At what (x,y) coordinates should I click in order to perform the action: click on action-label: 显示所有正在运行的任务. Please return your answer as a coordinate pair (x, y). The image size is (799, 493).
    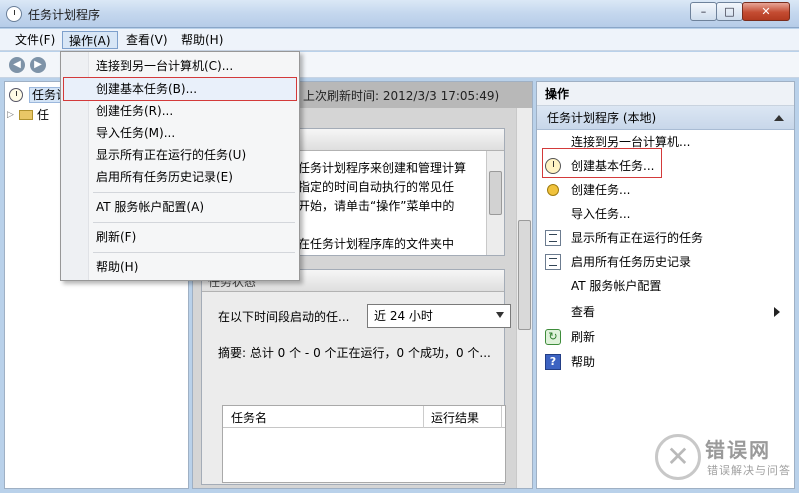
    Looking at the image, I should click on (637, 238).